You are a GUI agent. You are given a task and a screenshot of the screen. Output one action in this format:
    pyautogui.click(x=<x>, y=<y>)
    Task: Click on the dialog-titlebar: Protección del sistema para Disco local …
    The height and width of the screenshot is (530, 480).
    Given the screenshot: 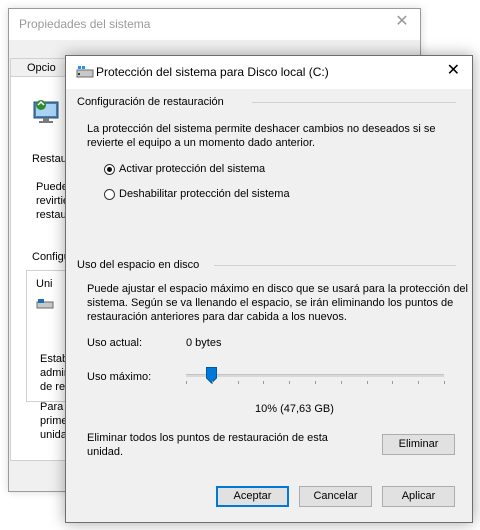 What is the action you would take?
    pyautogui.click(x=269, y=72)
    